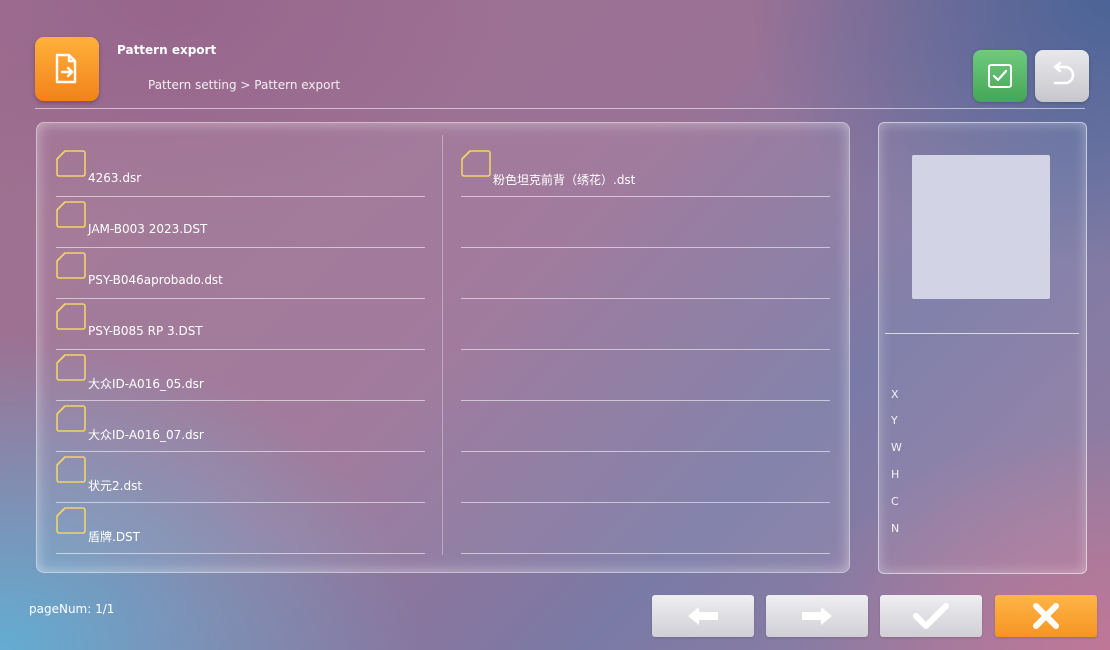 Image resolution: width=1110 pixels, height=650 pixels. I want to click on file-list-item: 4263.dsr, so click(240, 171).